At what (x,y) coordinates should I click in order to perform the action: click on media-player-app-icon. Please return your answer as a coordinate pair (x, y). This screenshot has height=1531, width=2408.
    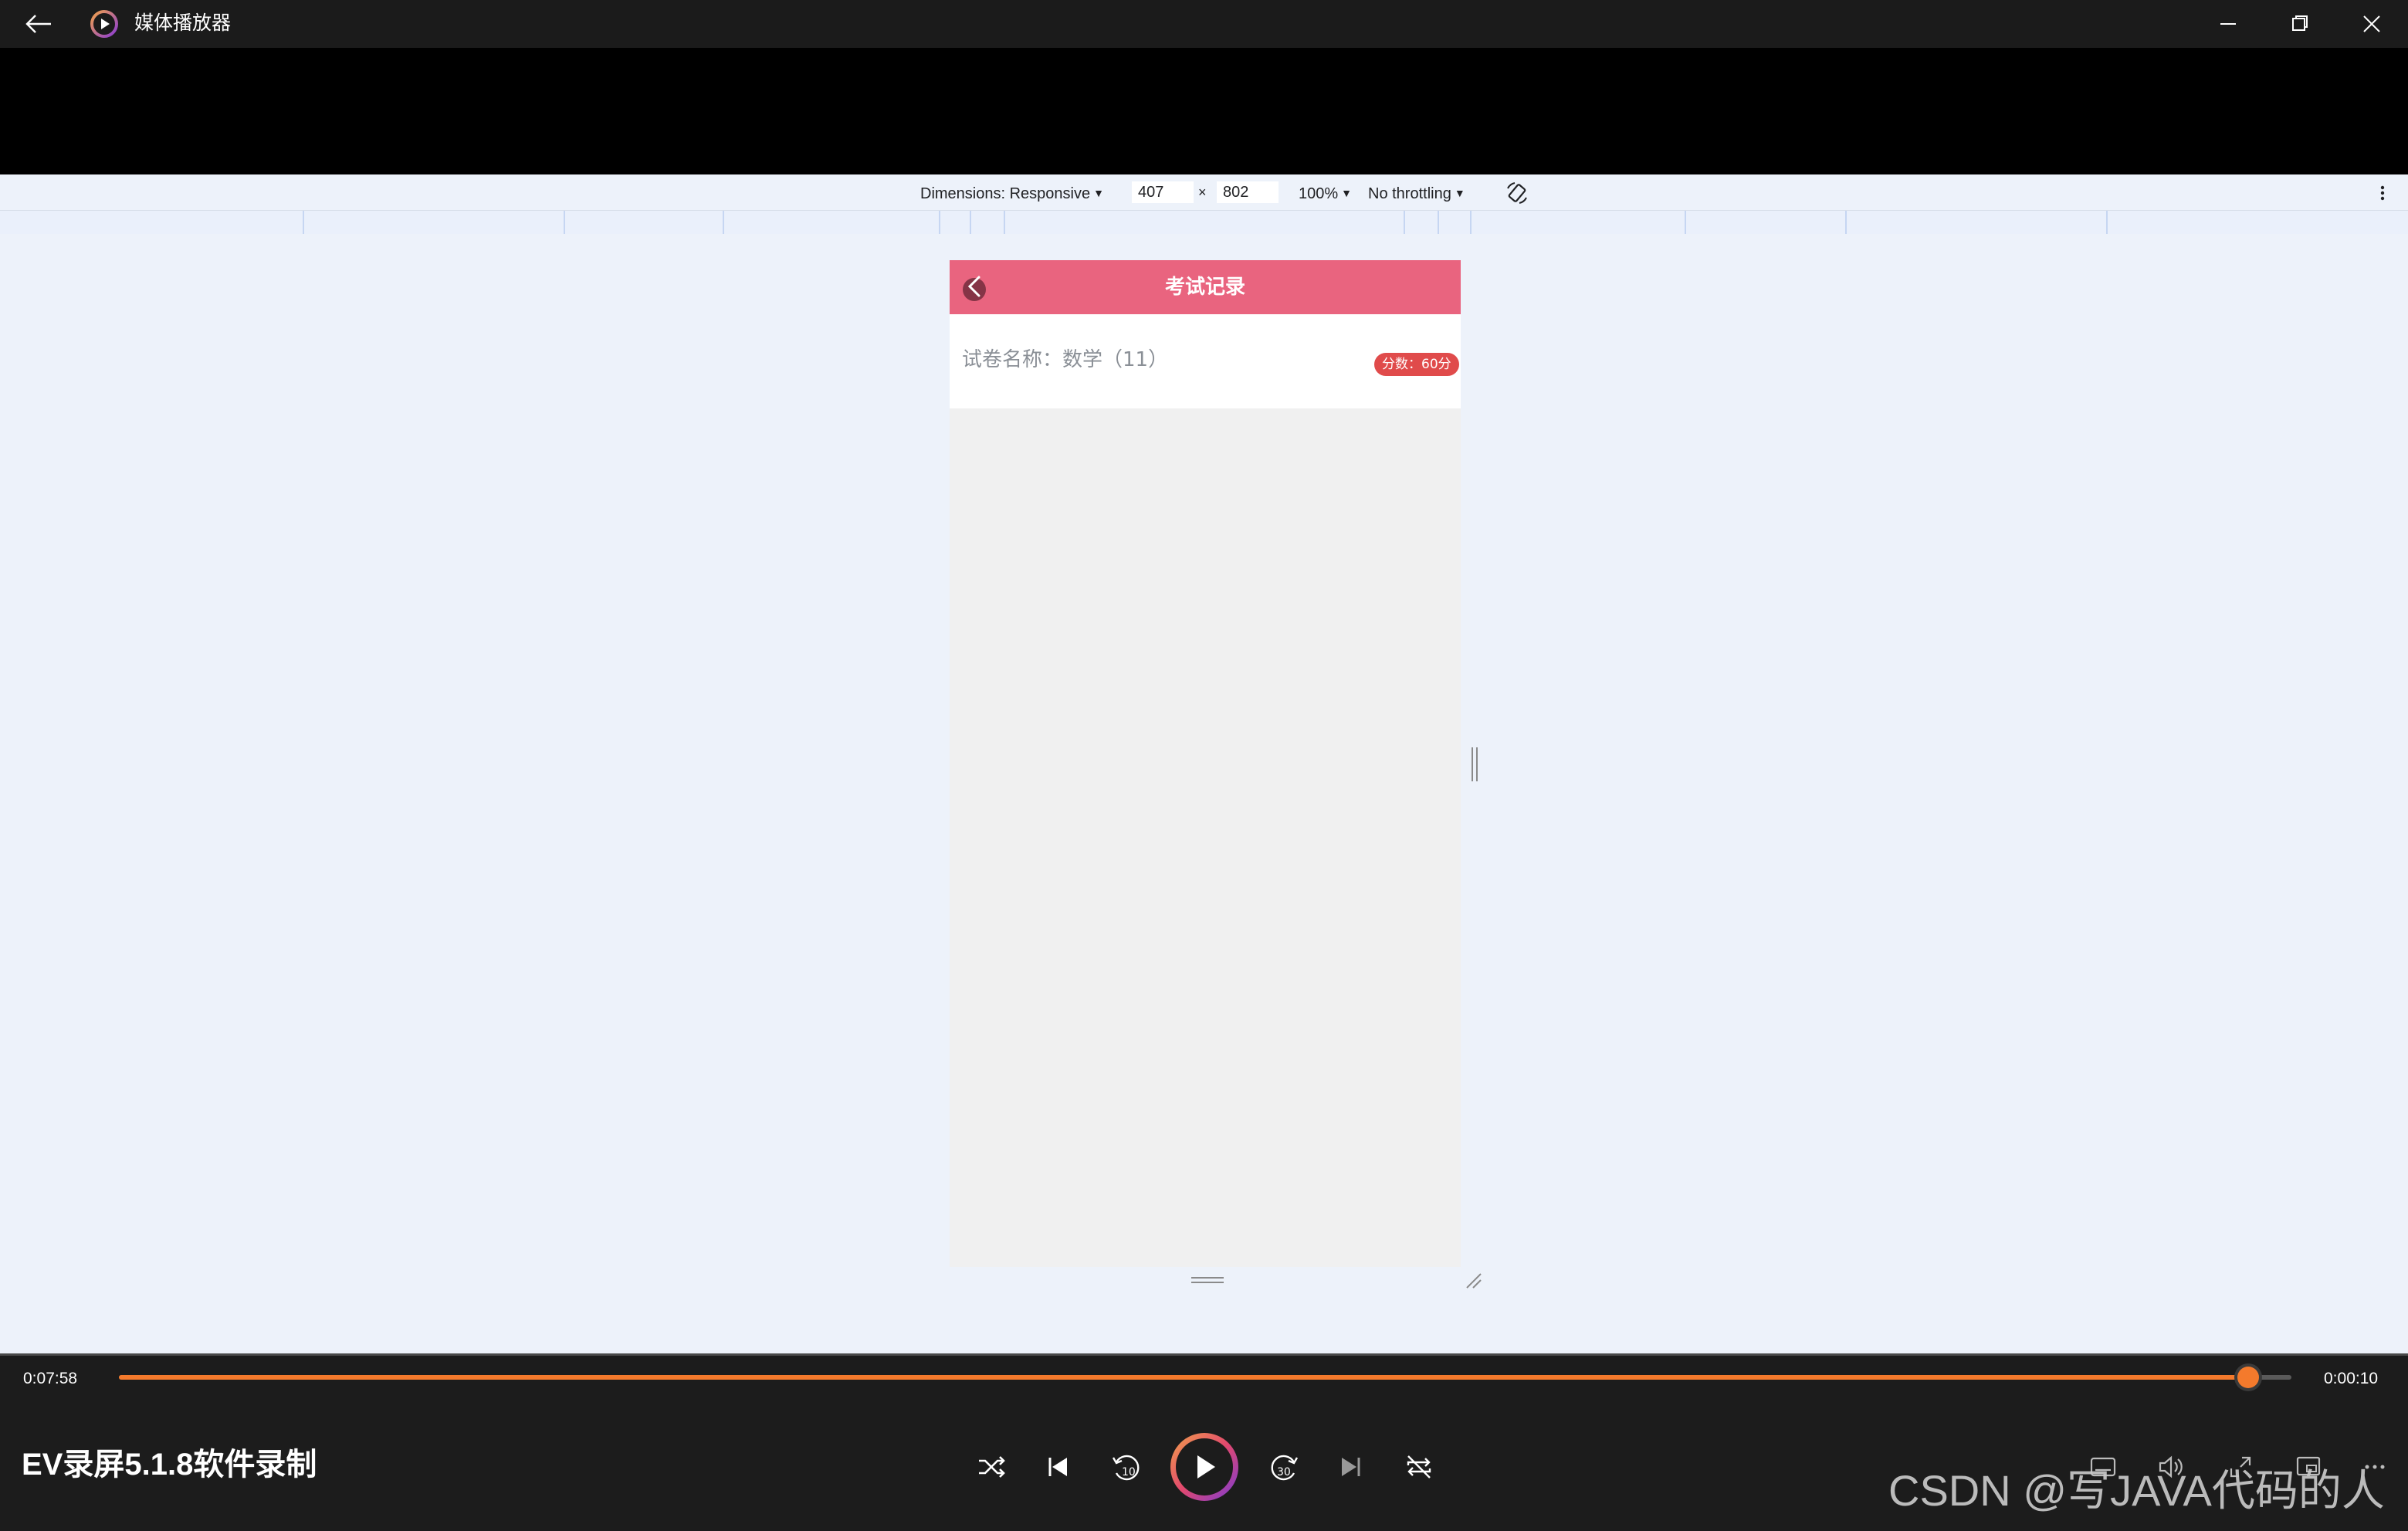
    Looking at the image, I should click on (104, 24).